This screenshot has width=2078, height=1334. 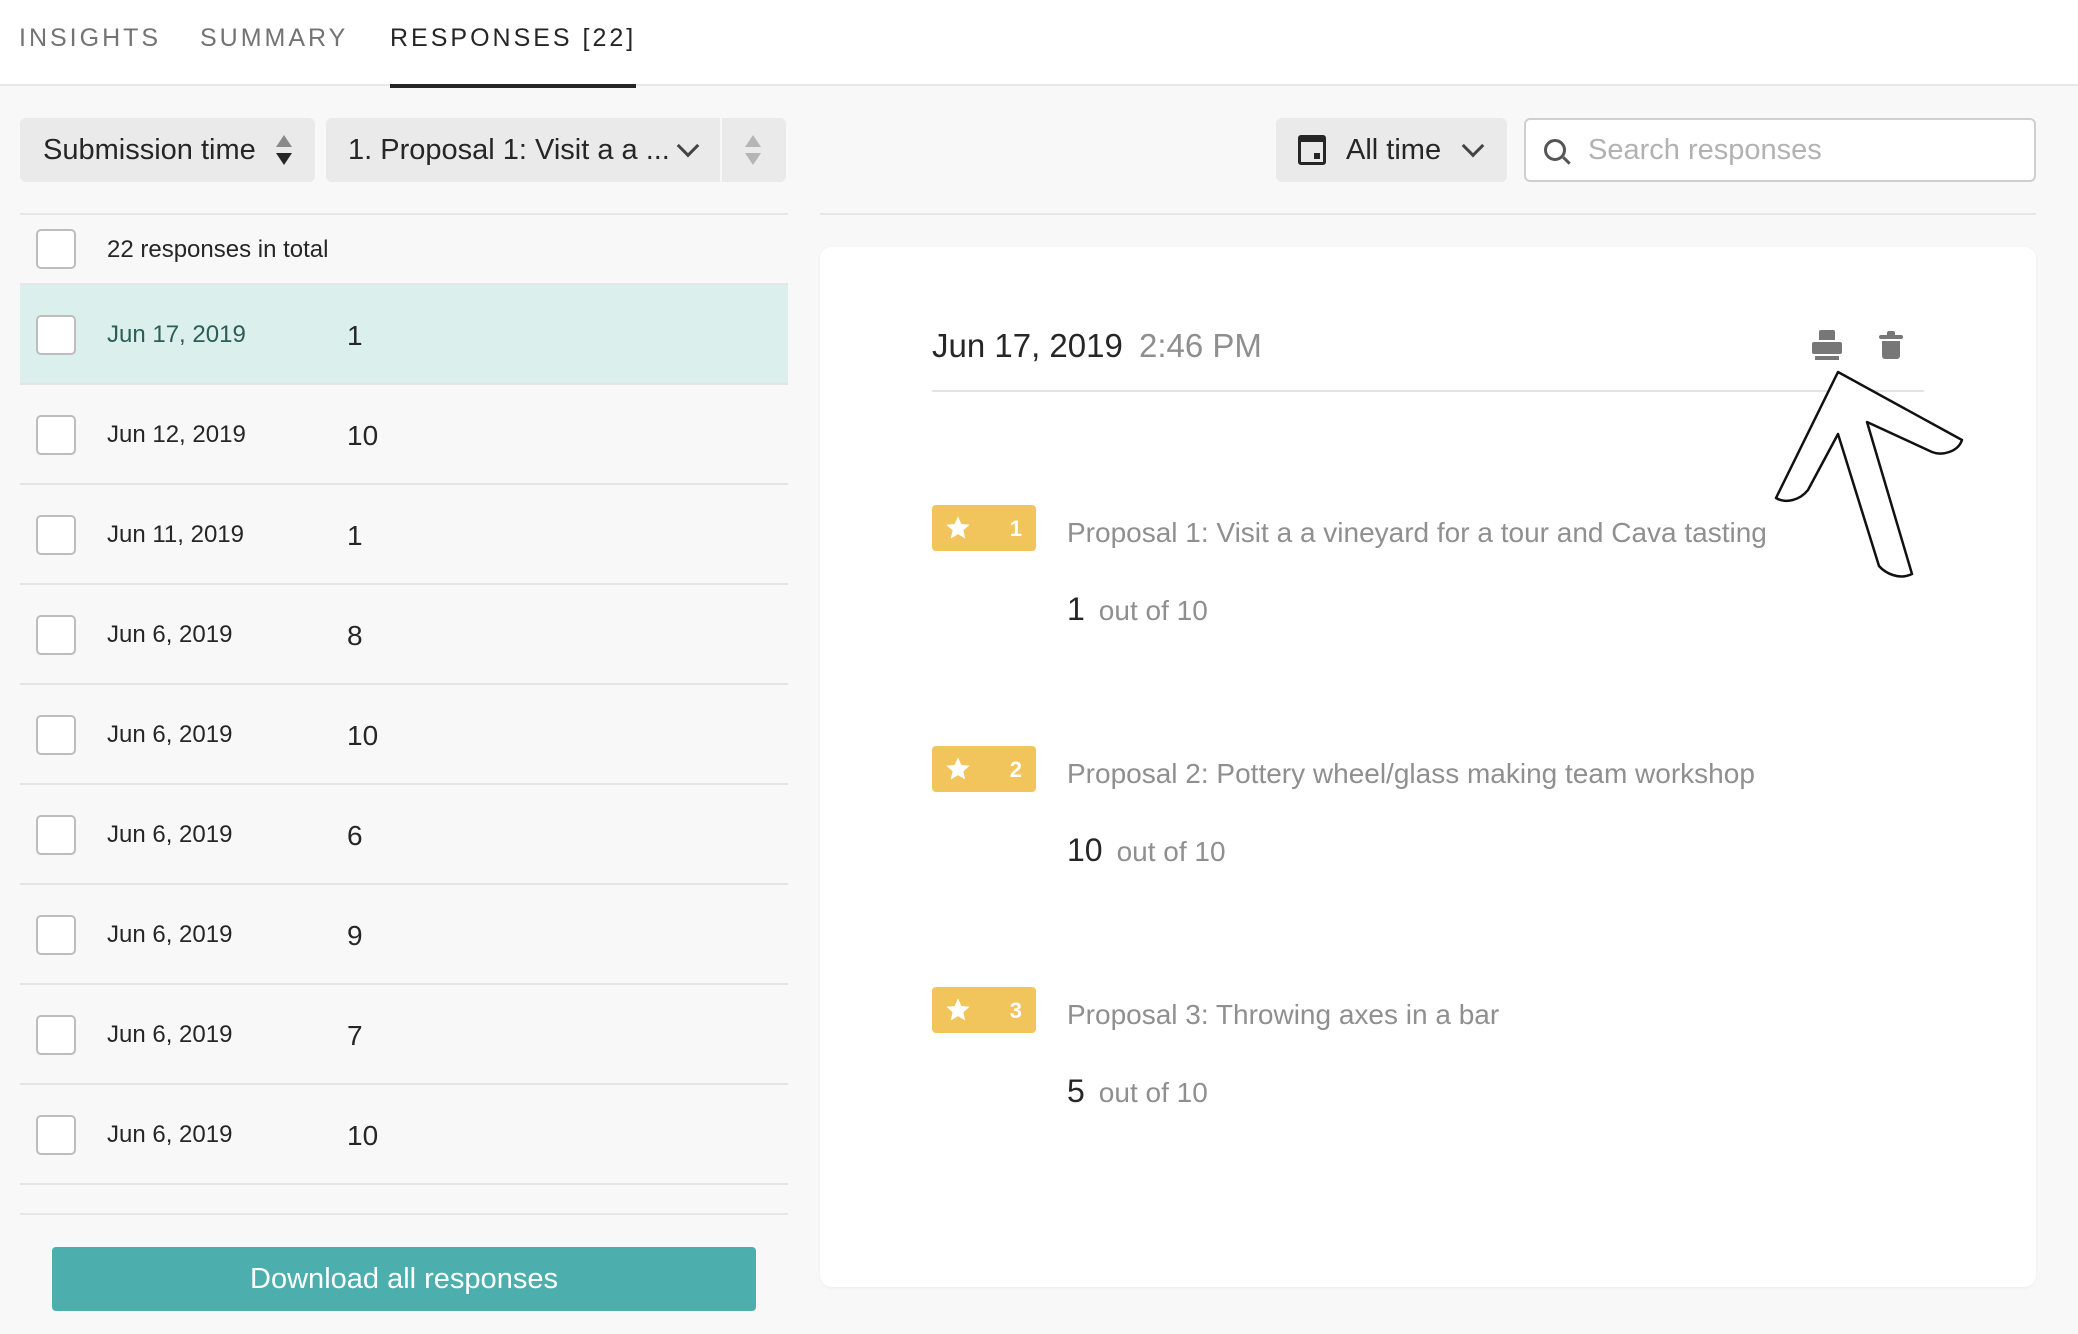 I want to click on row-score: 8, so click(x=355, y=635).